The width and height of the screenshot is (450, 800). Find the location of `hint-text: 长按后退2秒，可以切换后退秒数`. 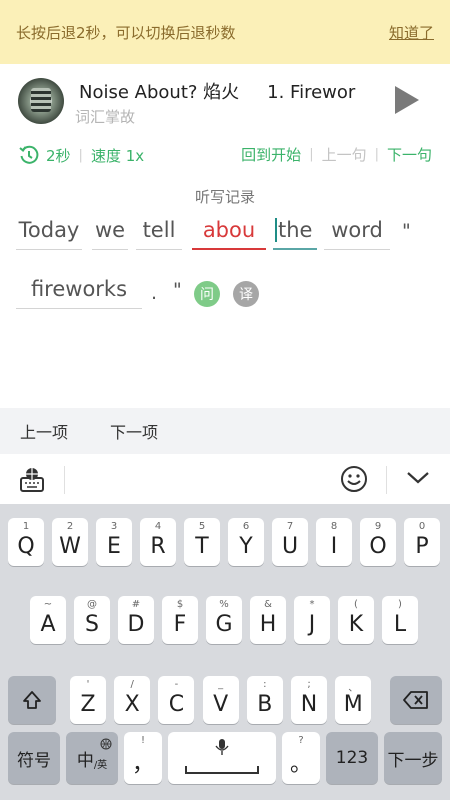

hint-text: 长按后退2秒，可以切换后退秒数 is located at coordinates (126, 32).